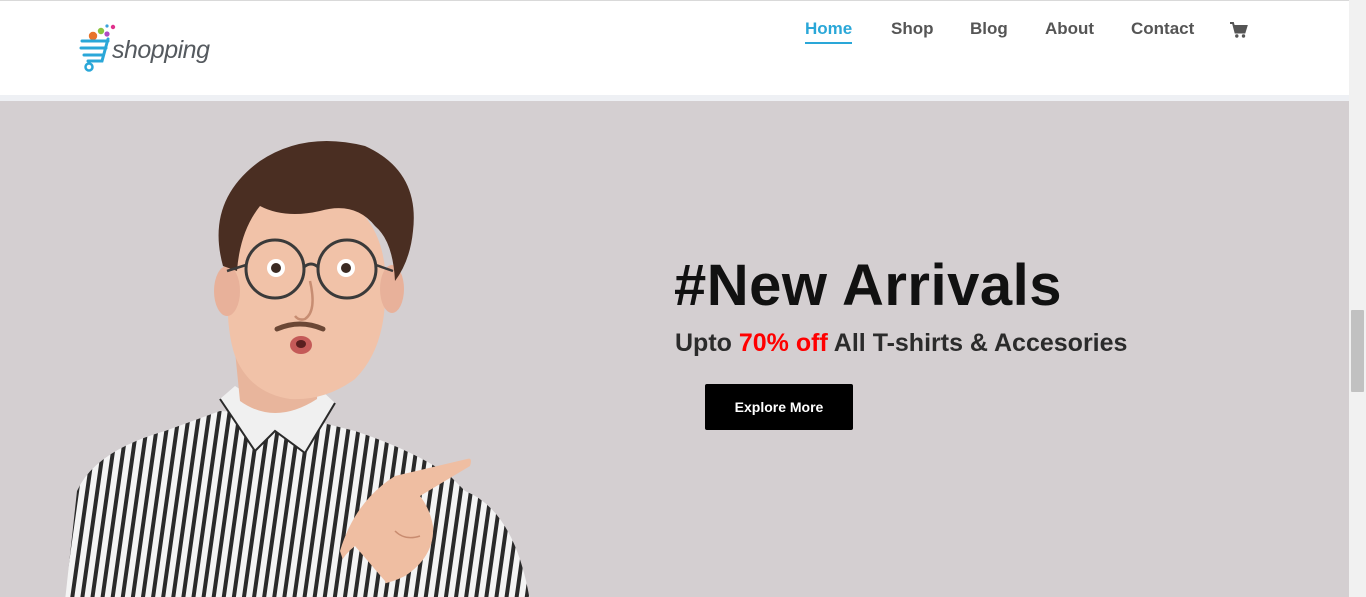 Image resolution: width=1366 pixels, height=597 pixels. I want to click on brand-logo: shopping, so click(144, 47).